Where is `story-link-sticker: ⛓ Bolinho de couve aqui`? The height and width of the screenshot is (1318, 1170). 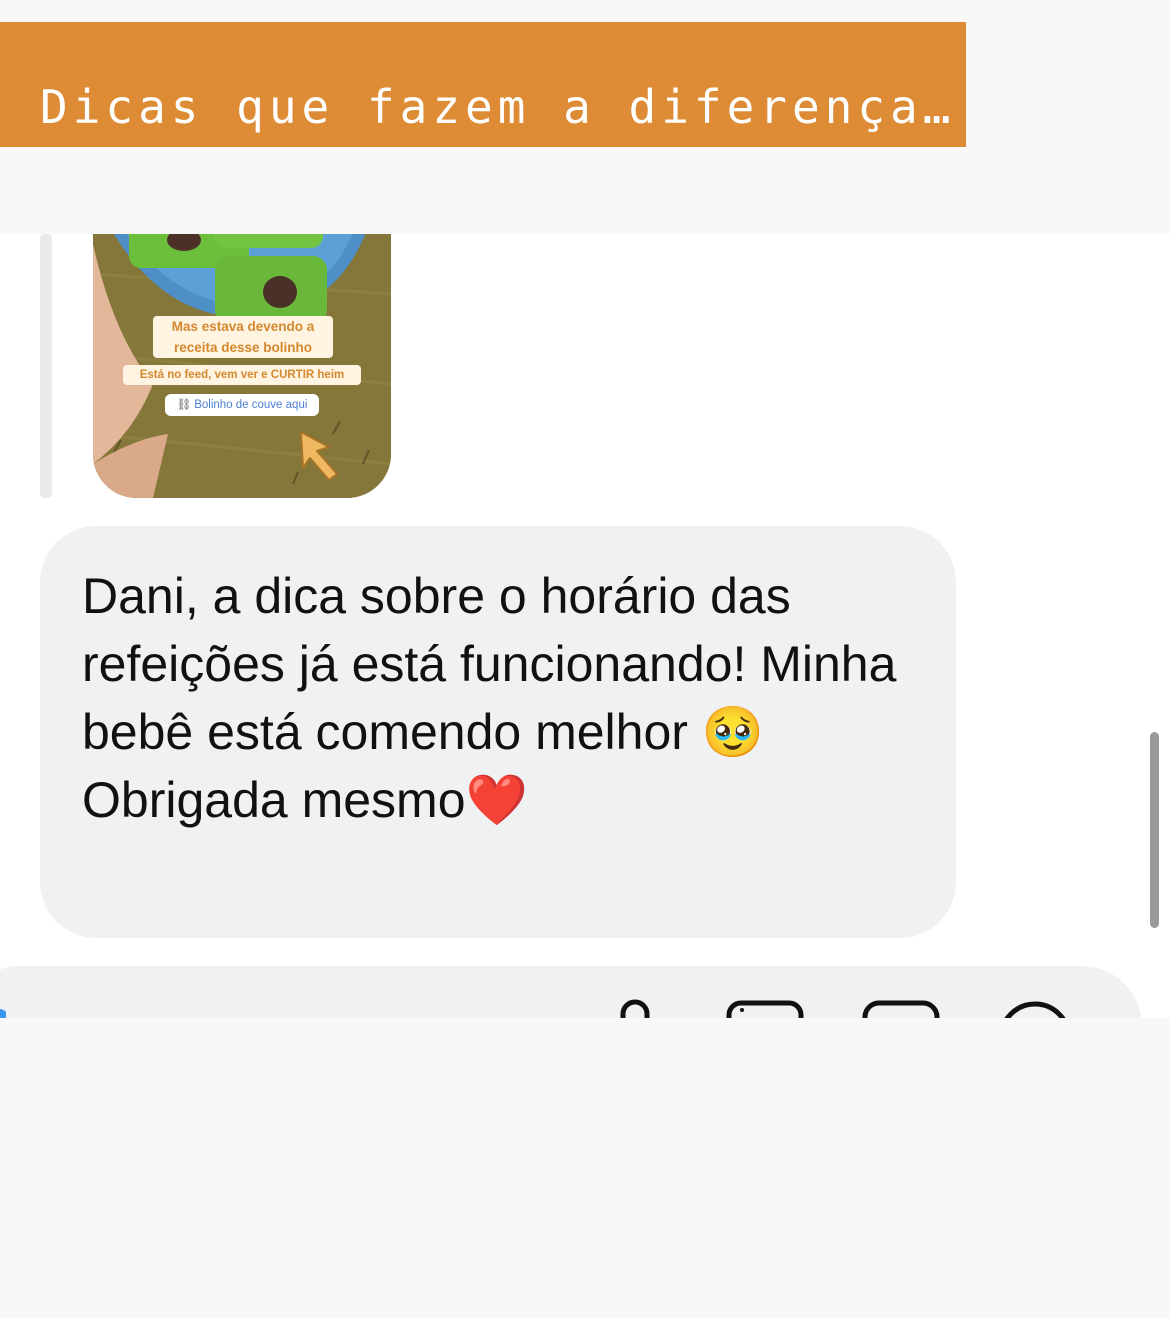 story-link-sticker: ⛓ Bolinho de couve aqui is located at coordinates (242, 405).